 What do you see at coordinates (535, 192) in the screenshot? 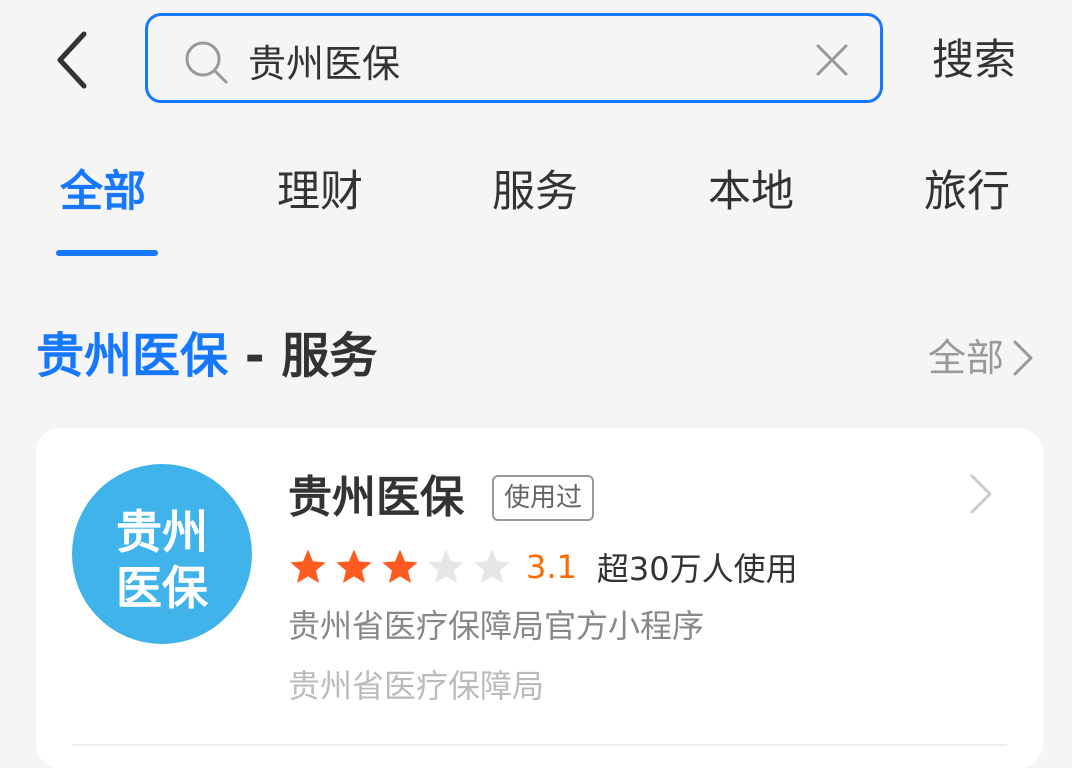
I see `tab-services: 服务` at bounding box center [535, 192].